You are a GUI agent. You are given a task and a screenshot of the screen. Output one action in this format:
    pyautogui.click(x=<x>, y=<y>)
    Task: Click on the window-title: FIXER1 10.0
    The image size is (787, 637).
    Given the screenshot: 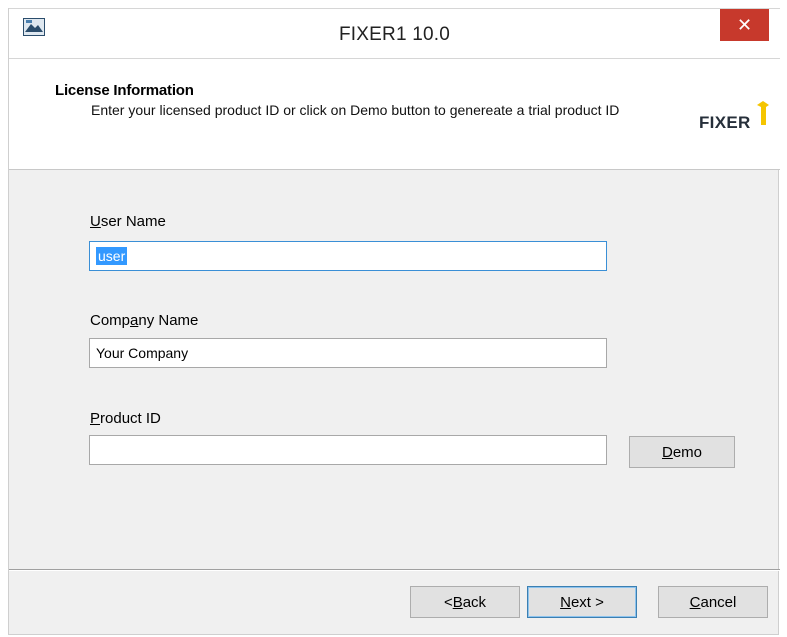 What is the action you would take?
    pyautogui.click(x=394, y=34)
    